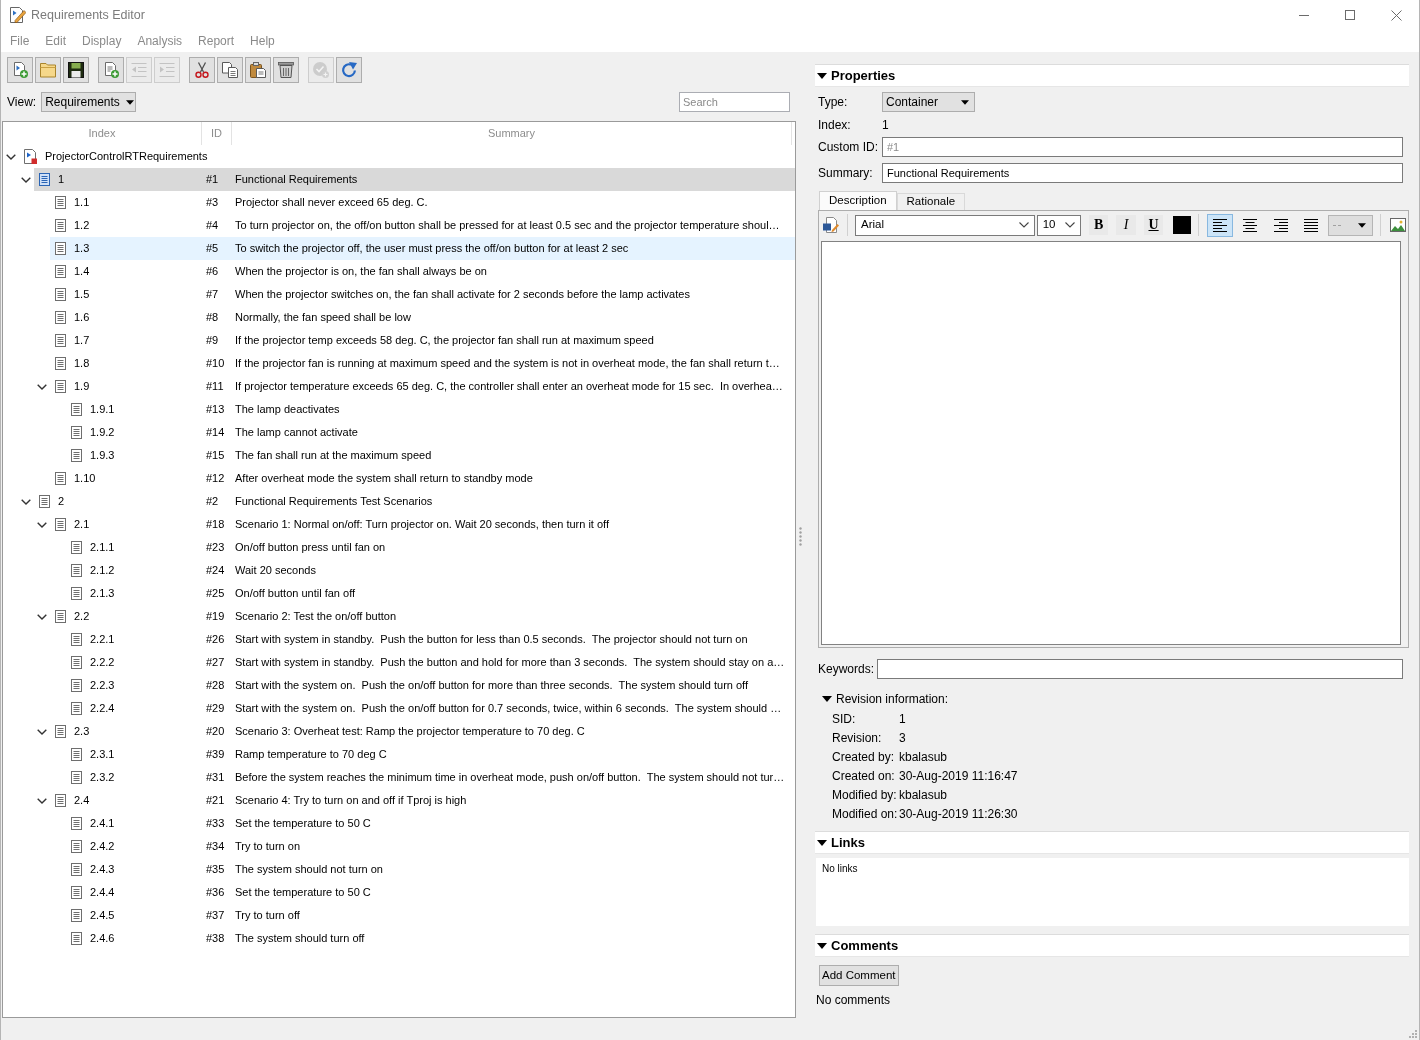  What do you see at coordinates (1112, 842) in the screenshot?
I see `section-header: Links` at bounding box center [1112, 842].